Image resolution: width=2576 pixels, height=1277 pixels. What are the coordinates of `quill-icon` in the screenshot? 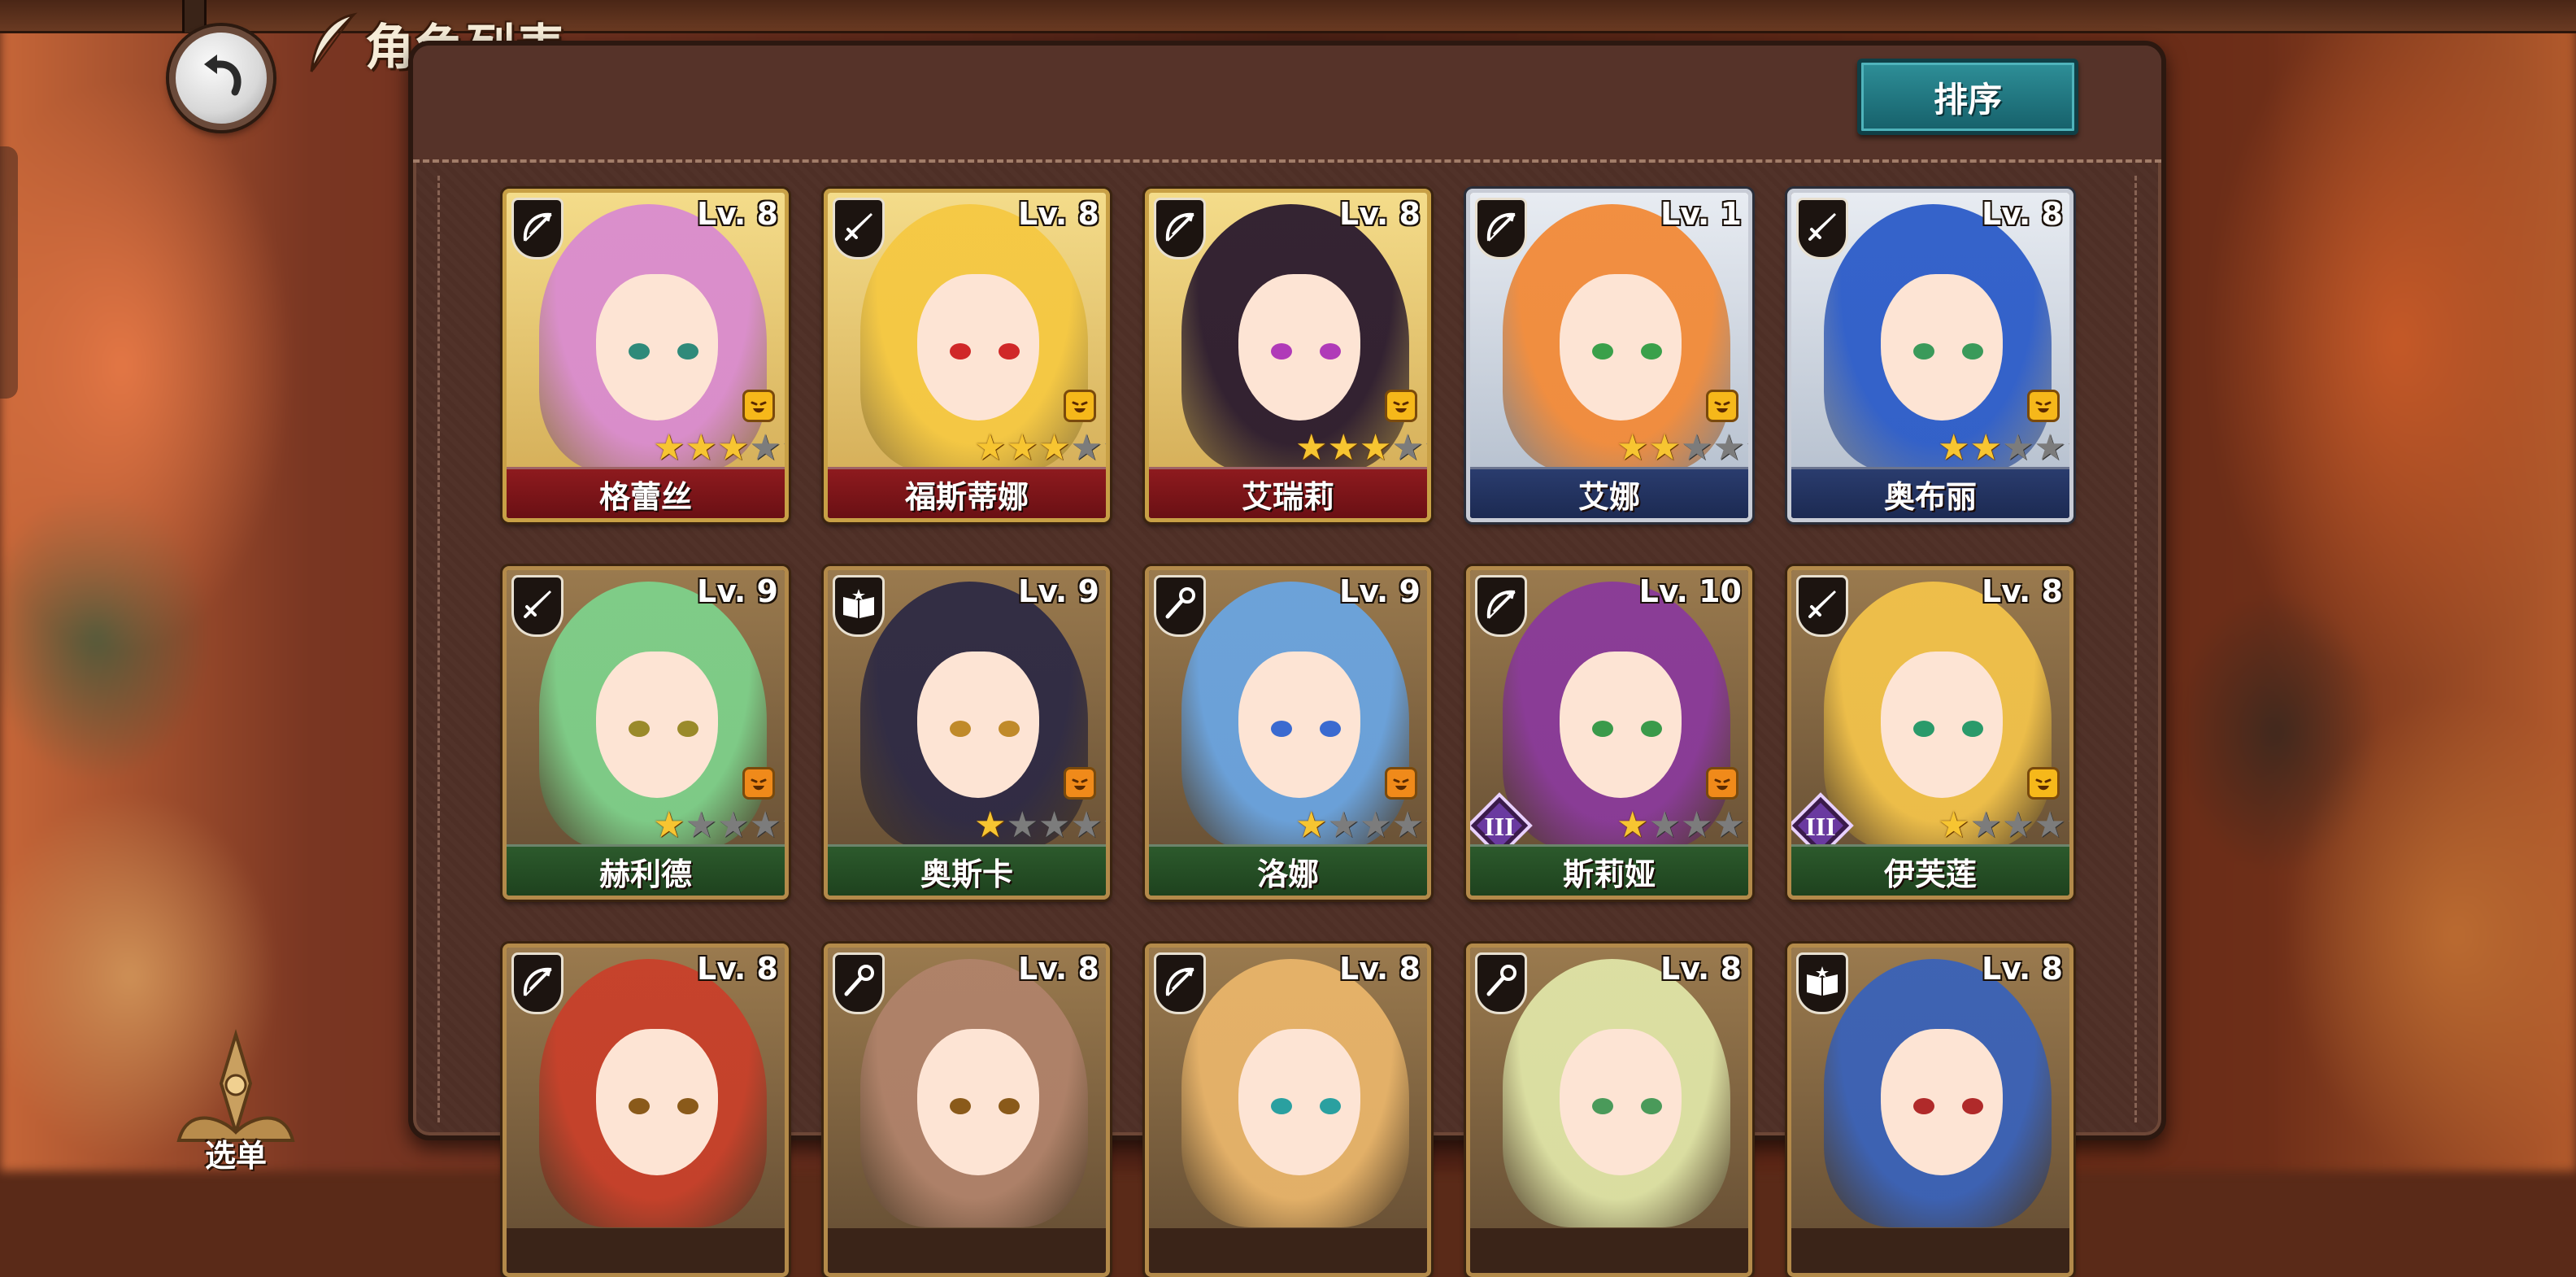 It's located at (334, 42).